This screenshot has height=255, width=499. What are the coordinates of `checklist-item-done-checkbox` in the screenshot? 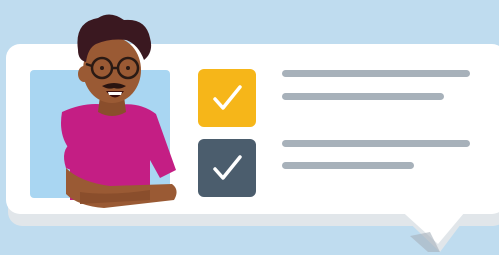 It's located at (227, 98).